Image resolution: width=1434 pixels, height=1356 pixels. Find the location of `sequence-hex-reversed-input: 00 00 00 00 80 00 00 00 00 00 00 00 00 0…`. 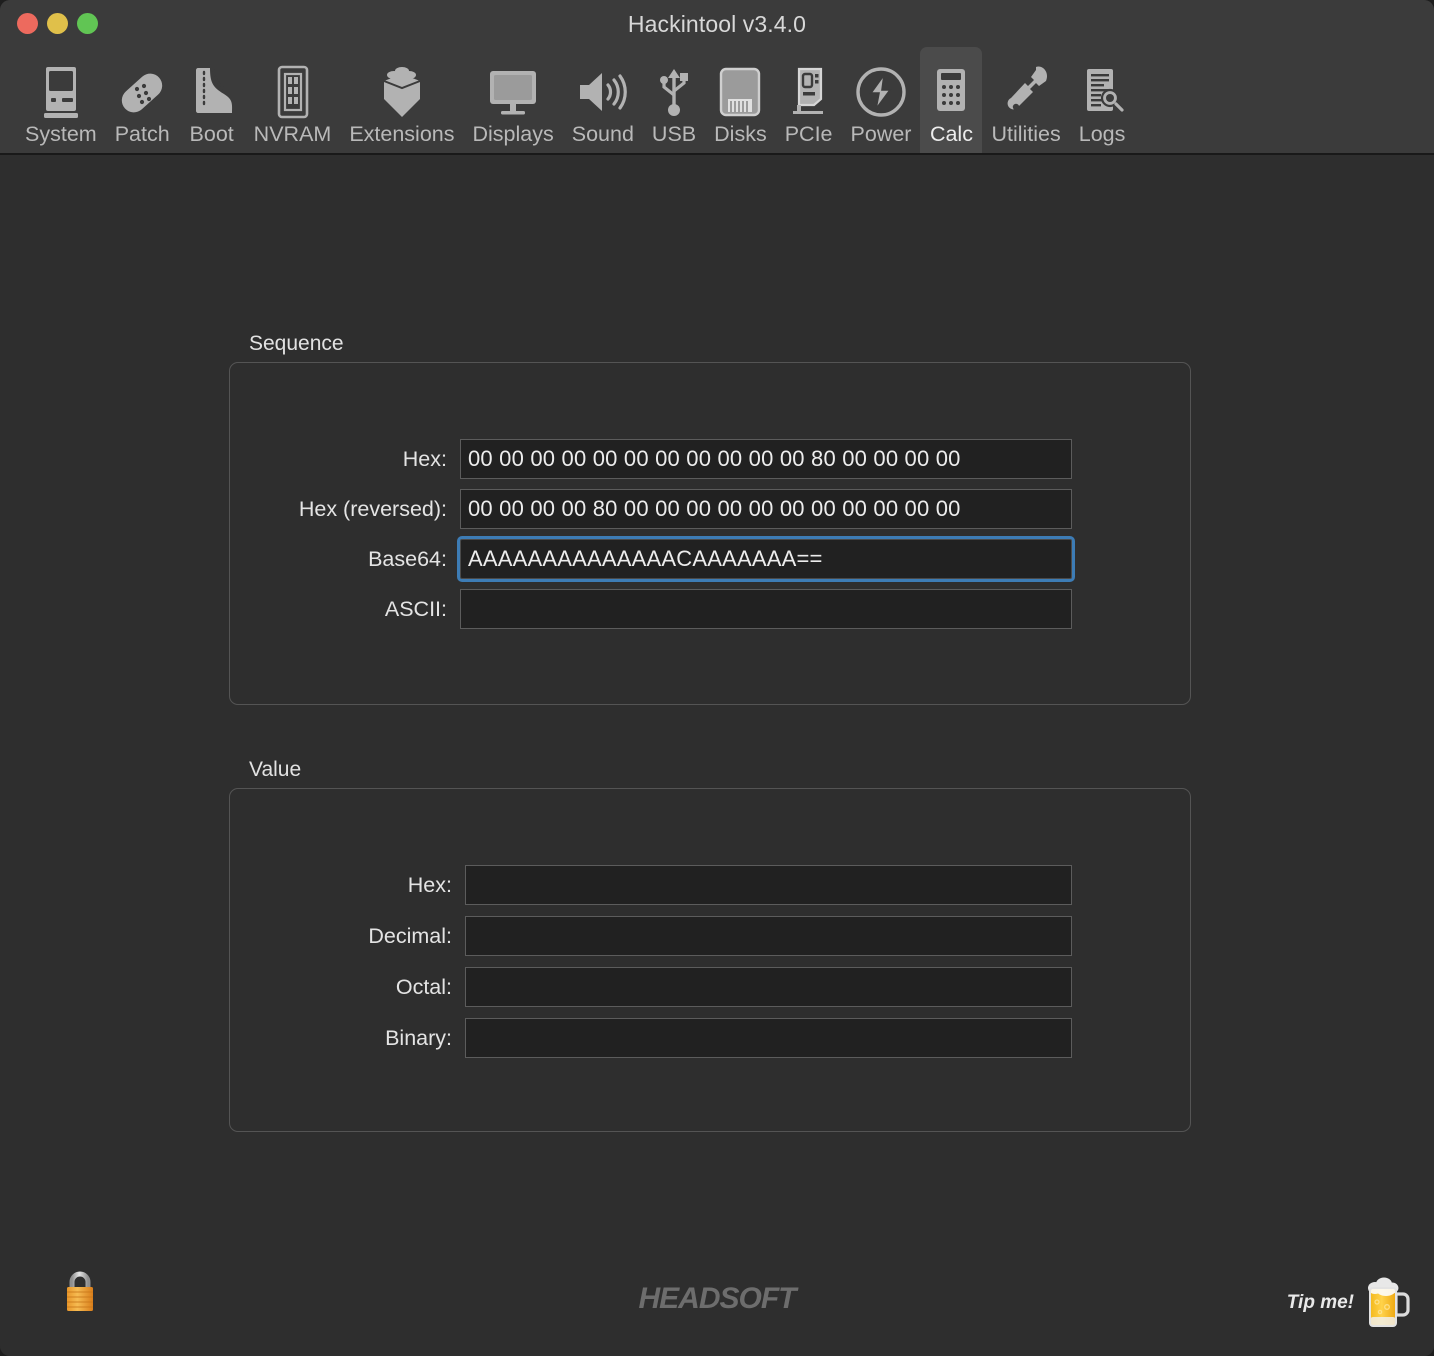

sequence-hex-reversed-input: 00 00 00 00 80 00 00 00 00 00 00 00 00 0… is located at coordinates (766, 509).